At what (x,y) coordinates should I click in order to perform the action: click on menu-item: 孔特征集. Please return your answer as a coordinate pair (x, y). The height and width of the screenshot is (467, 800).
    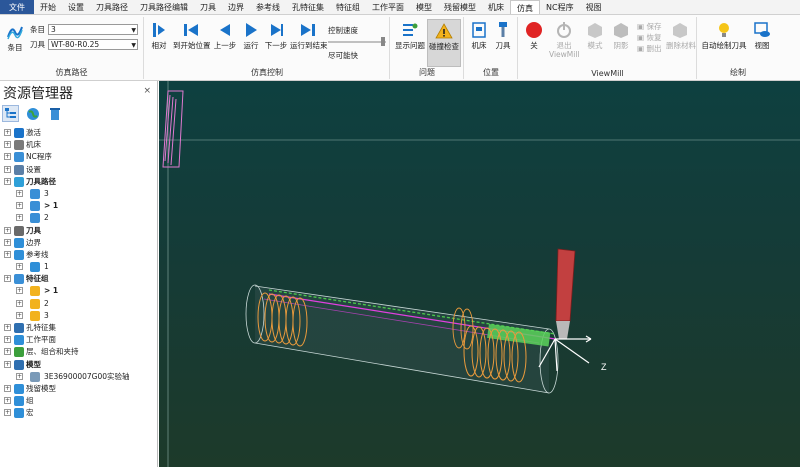
    Looking at the image, I should click on (308, 7).